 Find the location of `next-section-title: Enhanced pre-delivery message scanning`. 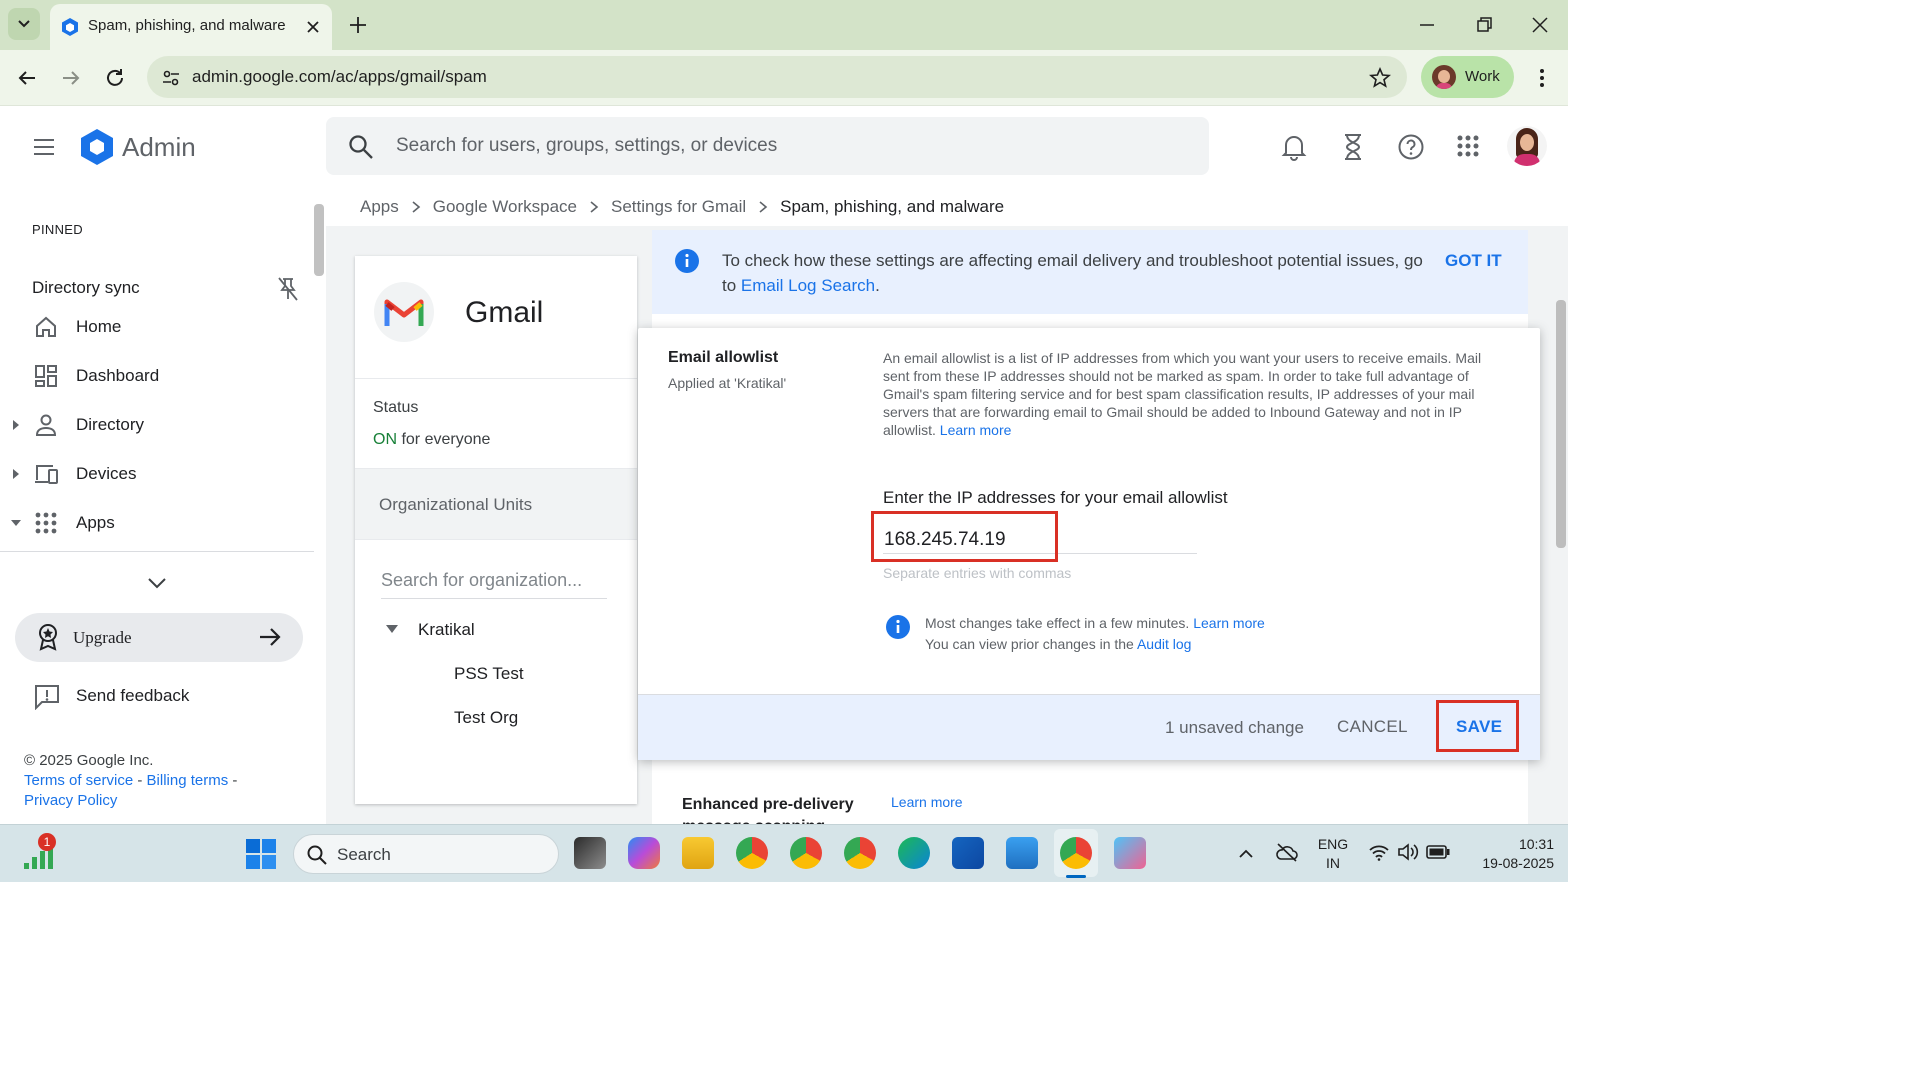

next-section-title: Enhanced pre-delivery message scanning is located at coordinates (768, 809).